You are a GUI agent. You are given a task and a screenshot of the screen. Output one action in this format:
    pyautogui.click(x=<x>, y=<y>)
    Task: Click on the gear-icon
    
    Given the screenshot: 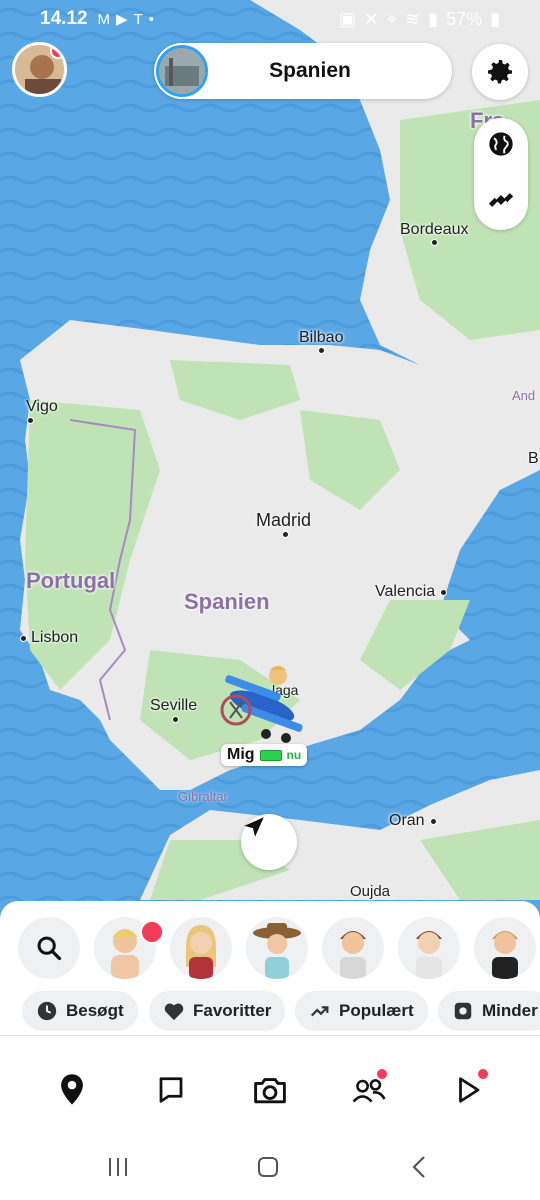 What is the action you would take?
    pyautogui.click(x=500, y=72)
    